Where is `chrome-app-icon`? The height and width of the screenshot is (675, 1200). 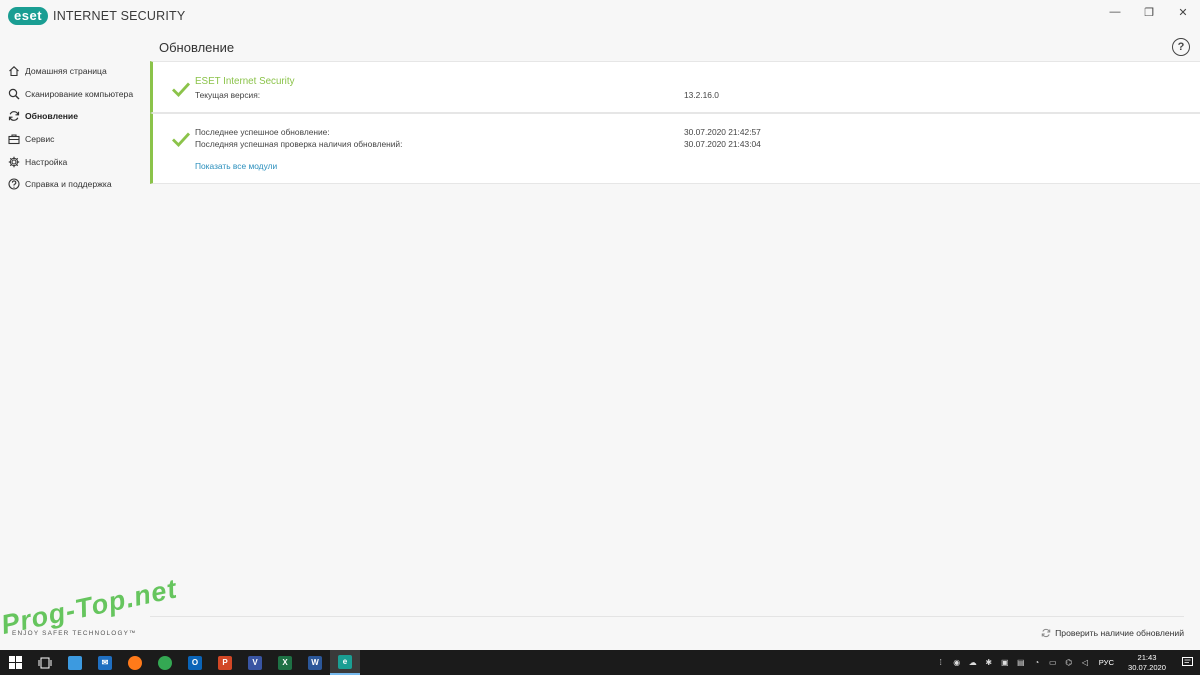
chrome-app-icon is located at coordinates (165, 662).